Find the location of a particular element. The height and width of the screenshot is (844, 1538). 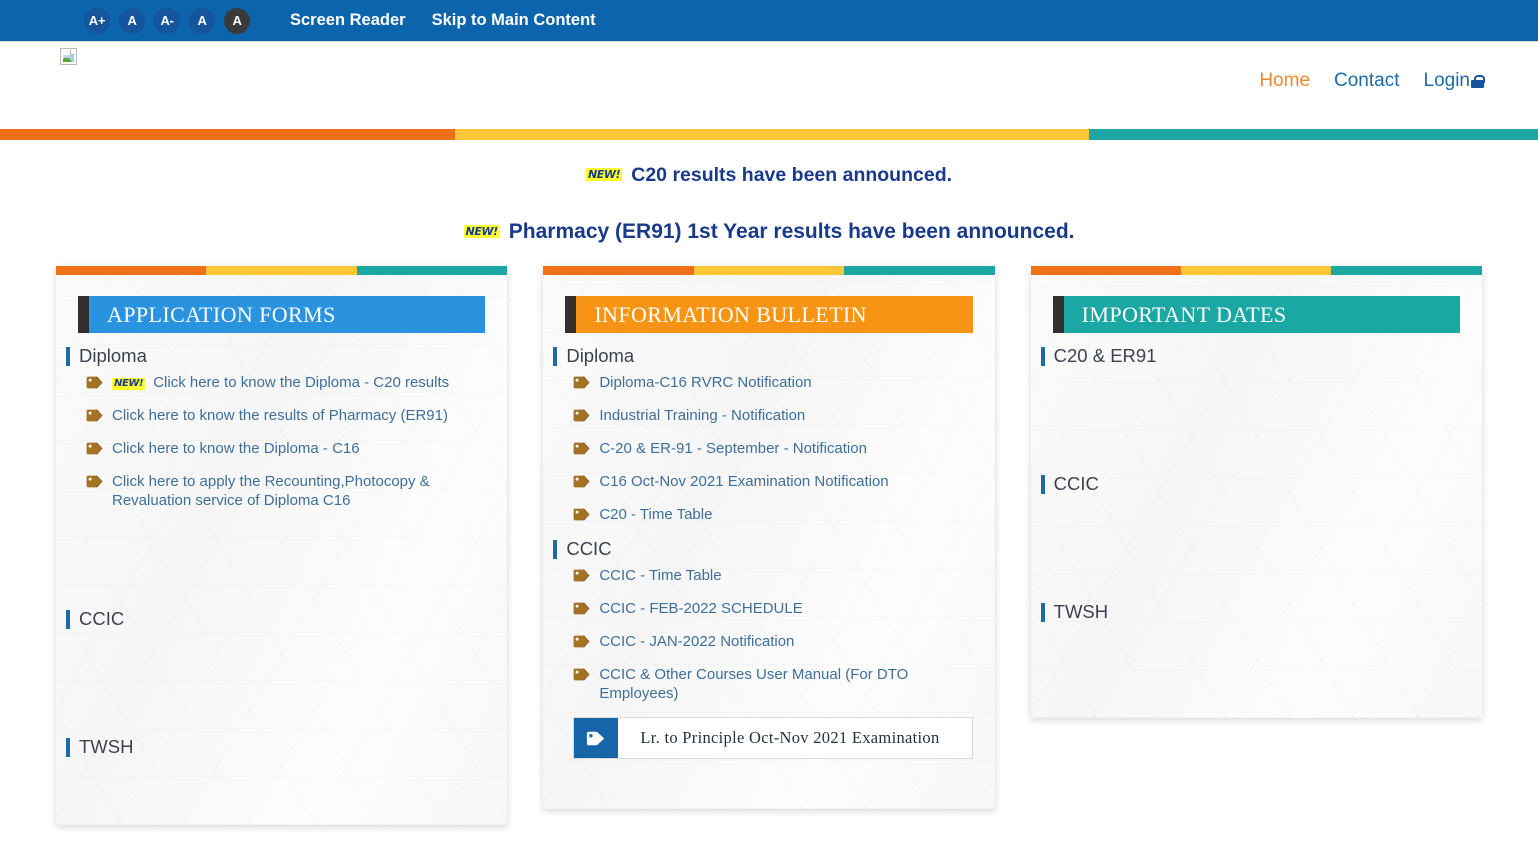

link-label: Industrial Training - Notification is located at coordinates (702, 415).